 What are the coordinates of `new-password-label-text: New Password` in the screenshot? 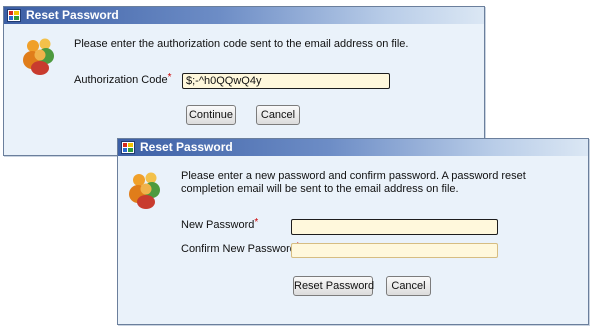 It's located at (218, 225).